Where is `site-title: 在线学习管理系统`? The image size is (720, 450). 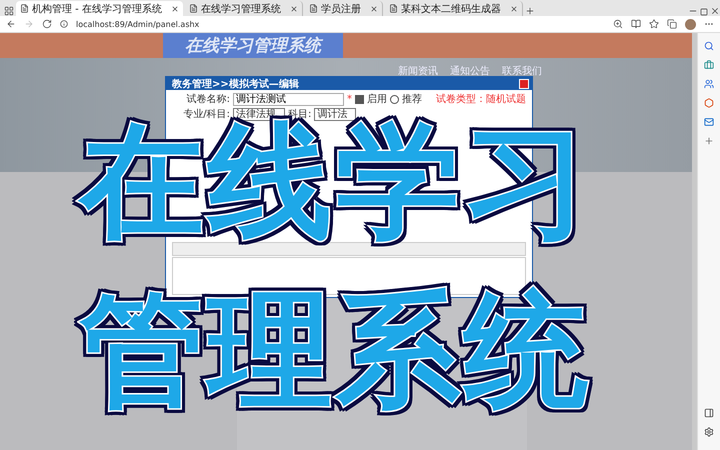
site-title: 在线学习管理系统 is located at coordinates (253, 45).